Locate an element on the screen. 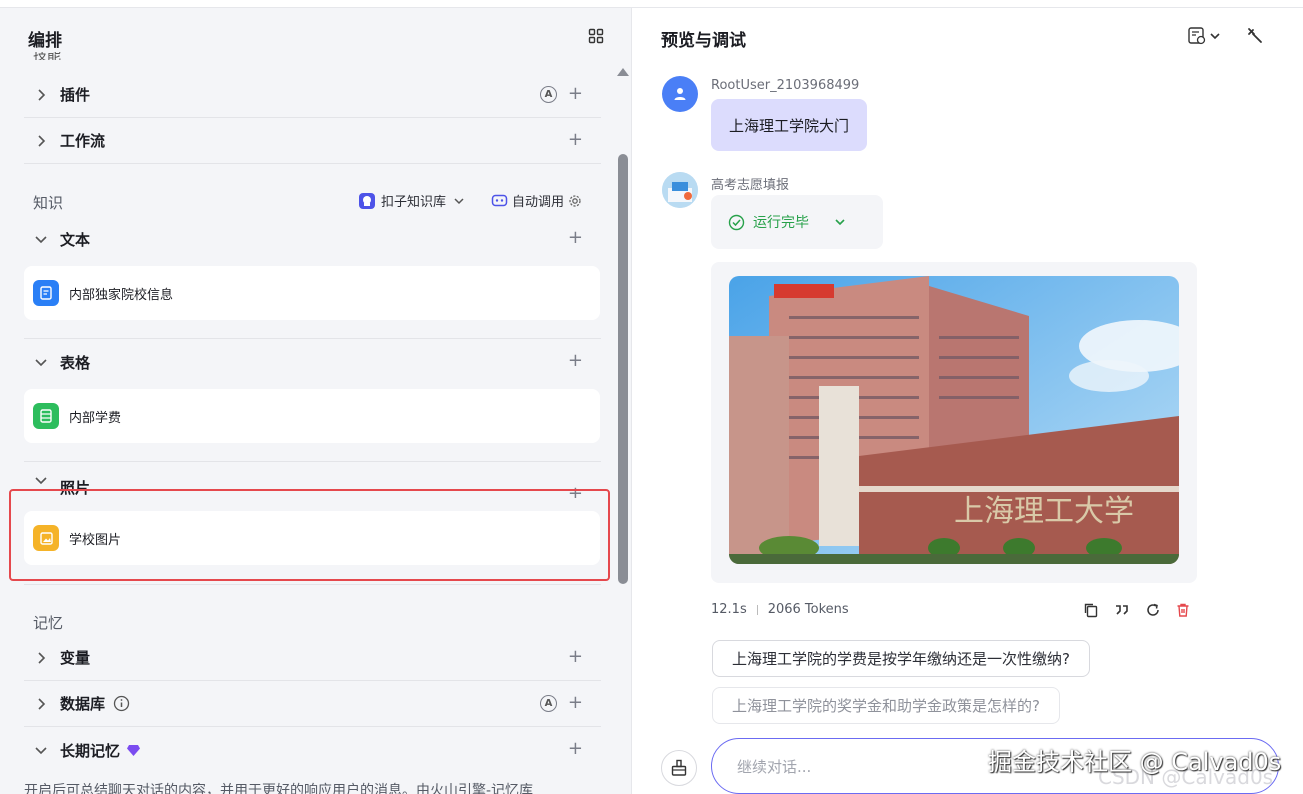  text-group-label: 文本 is located at coordinates (75, 239).